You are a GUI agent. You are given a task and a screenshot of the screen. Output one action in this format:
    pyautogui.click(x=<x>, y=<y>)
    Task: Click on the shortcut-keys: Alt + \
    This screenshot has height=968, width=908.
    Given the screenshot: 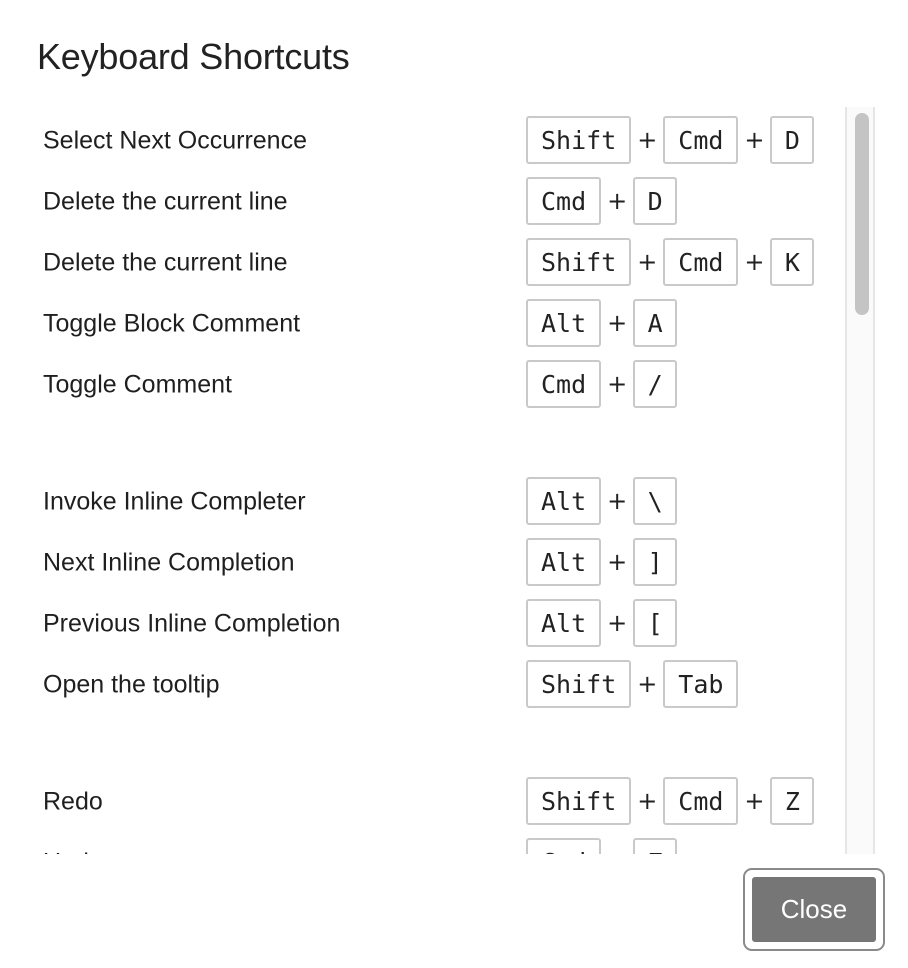 What is the action you would take?
    pyautogui.click(x=602, y=501)
    